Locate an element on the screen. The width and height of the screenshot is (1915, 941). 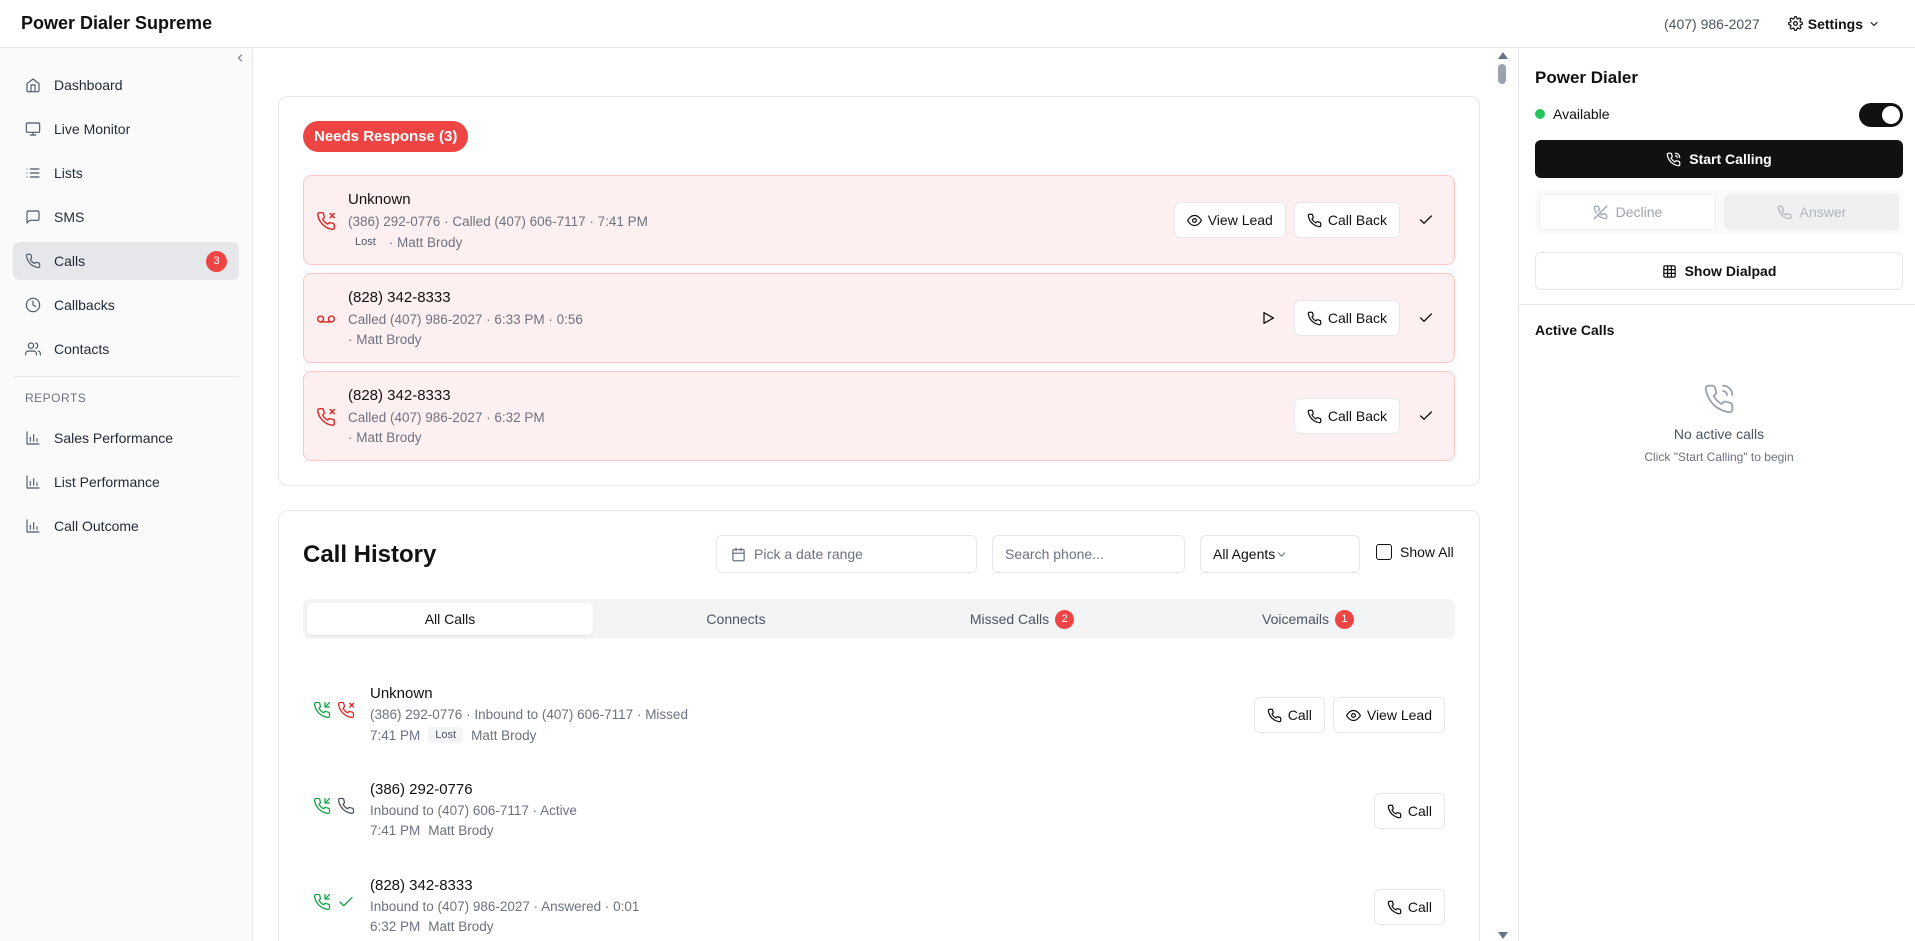
tab-all-calls: All Calls is located at coordinates (450, 619).